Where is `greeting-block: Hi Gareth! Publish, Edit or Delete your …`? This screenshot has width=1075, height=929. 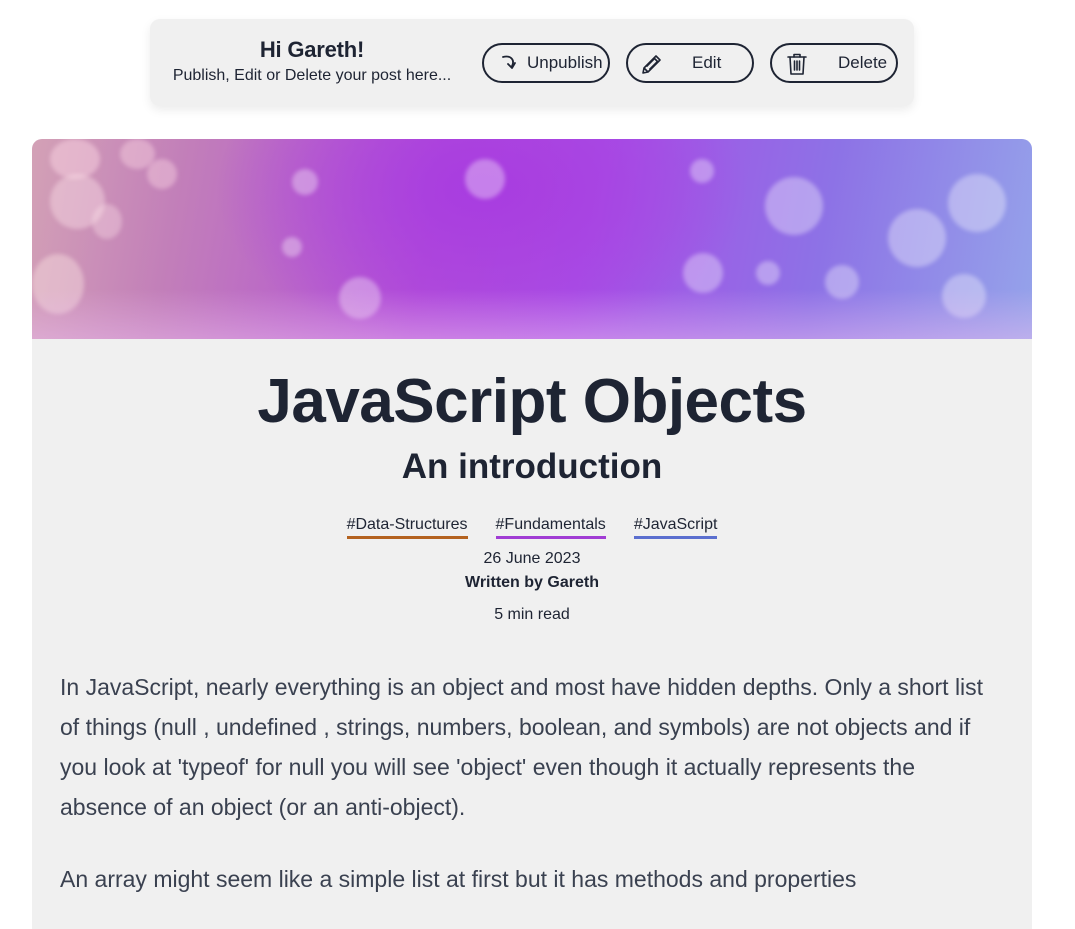 greeting-block: Hi Gareth! Publish, Edit or Delete your … is located at coordinates (312, 62).